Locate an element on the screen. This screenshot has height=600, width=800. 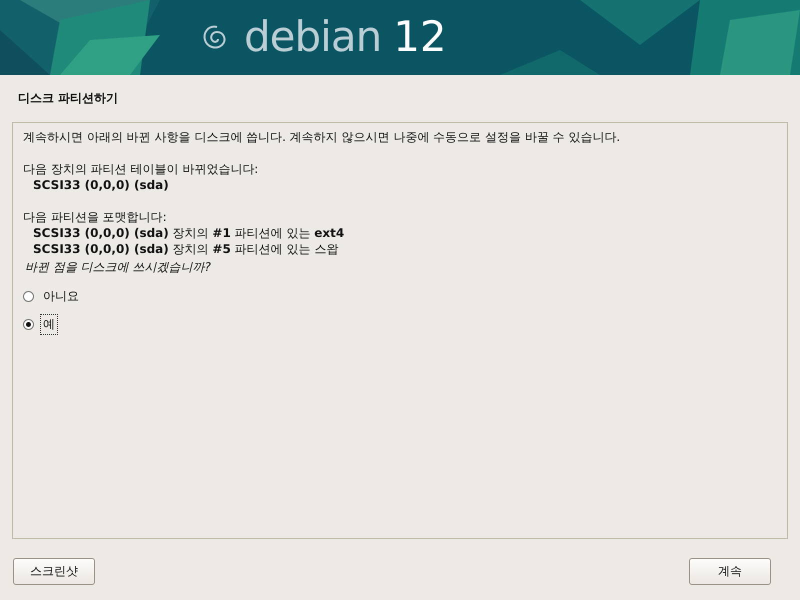
section-heading: 다음 장치의 파티션 테이블이 바뀌었습니다: is located at coordinates (141, 169).